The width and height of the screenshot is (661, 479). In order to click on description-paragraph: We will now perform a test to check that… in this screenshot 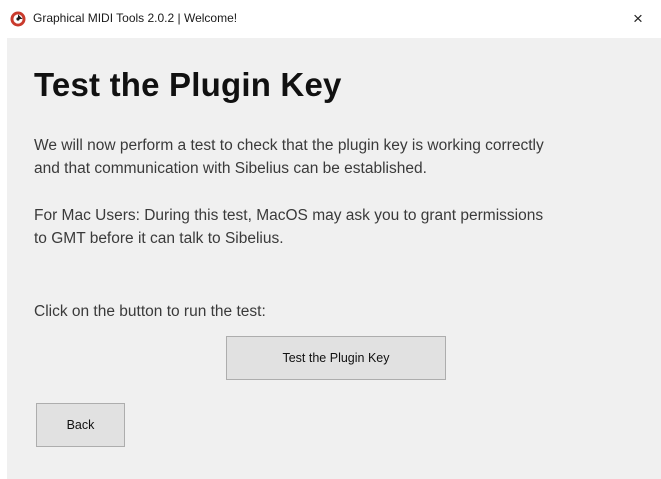, I will do `click(334, 157)`.